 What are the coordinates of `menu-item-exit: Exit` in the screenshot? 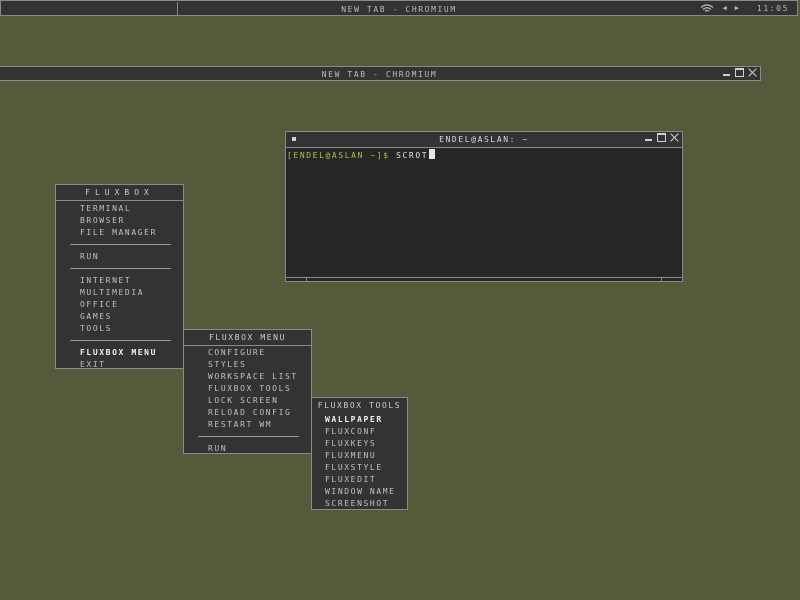 It's located at (119, 365).